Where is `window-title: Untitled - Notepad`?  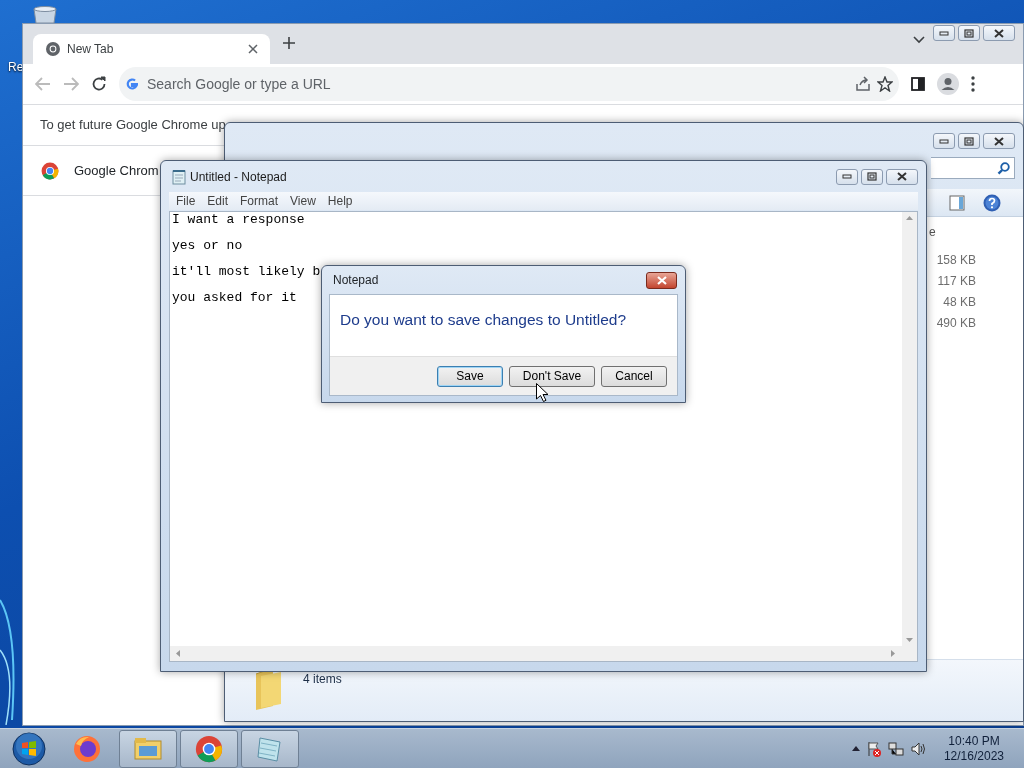 window-title: Untitled - Notepad is located at coordinates (238, 176).